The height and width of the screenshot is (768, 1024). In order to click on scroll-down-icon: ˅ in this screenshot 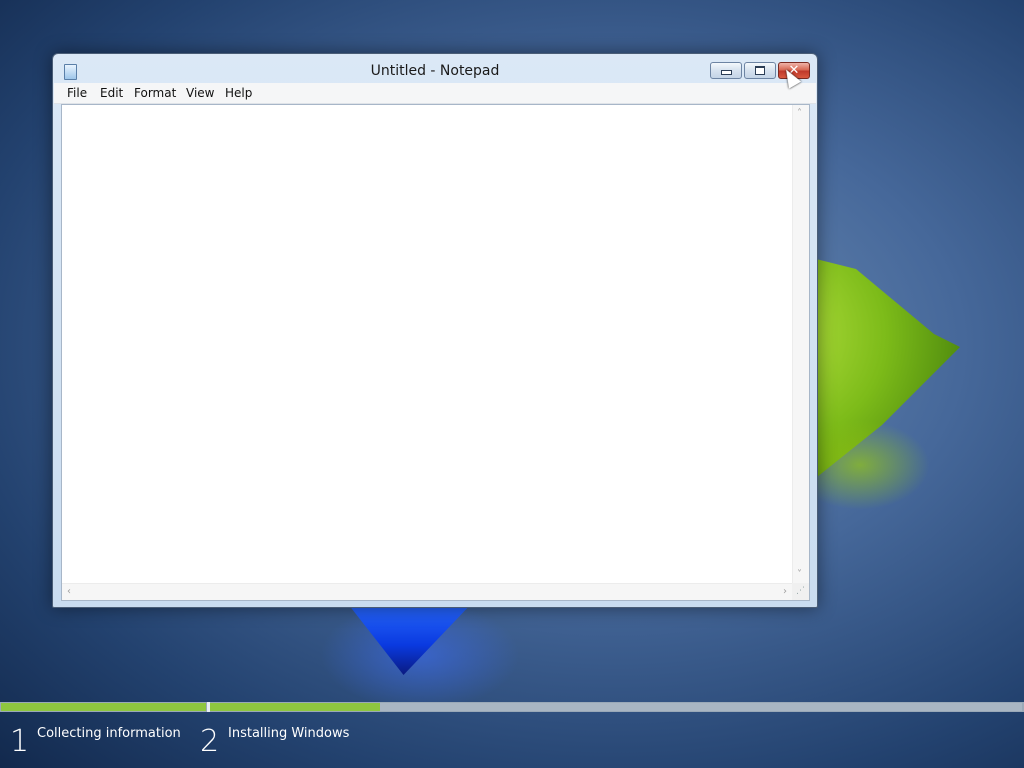, I will do `click(799, 574)`.